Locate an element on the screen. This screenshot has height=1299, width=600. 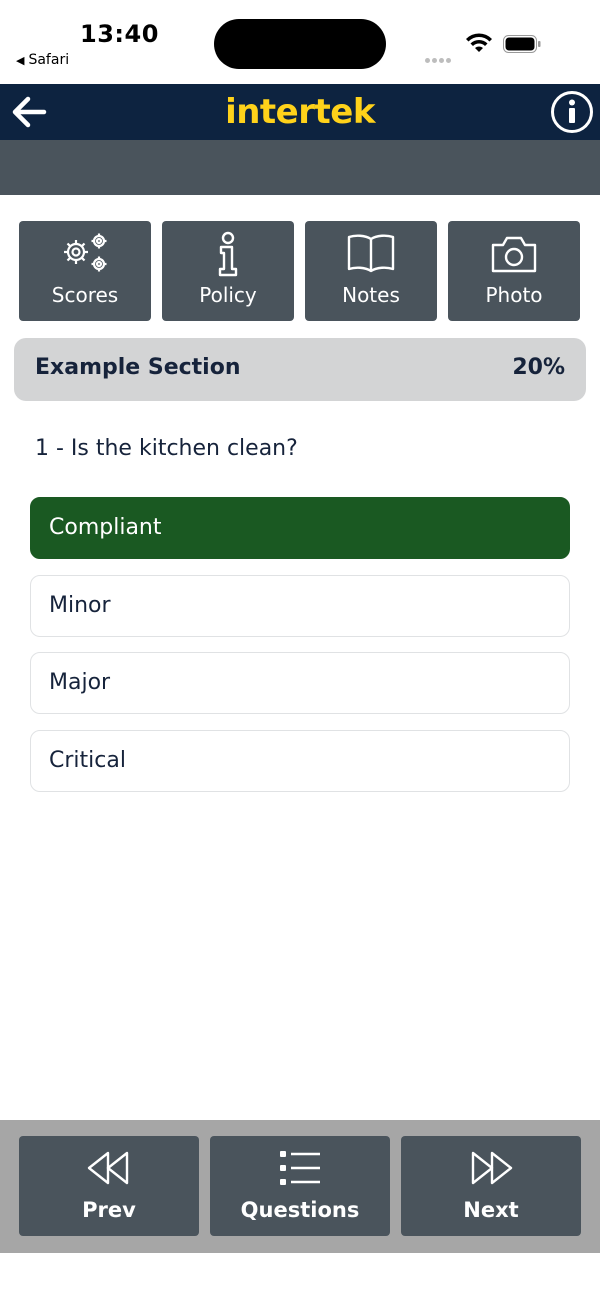
photo-label: Photo is located at coordinates (514, 295).